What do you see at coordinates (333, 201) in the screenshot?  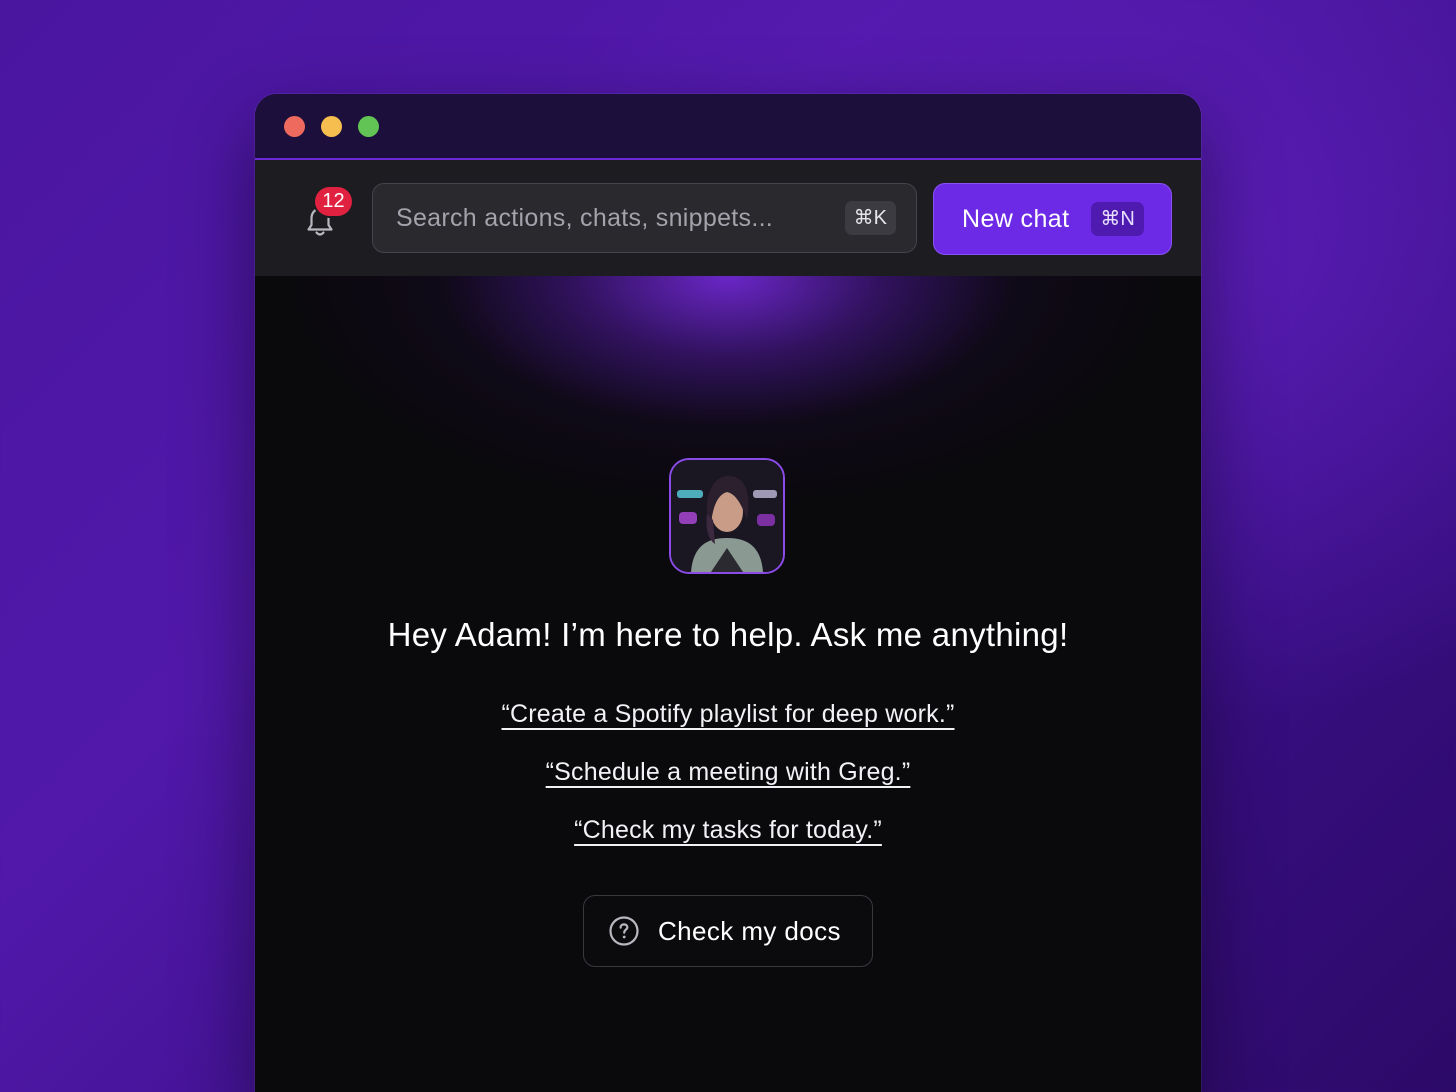 I see `notification-badge: 12` at bounding box center [333, 201].